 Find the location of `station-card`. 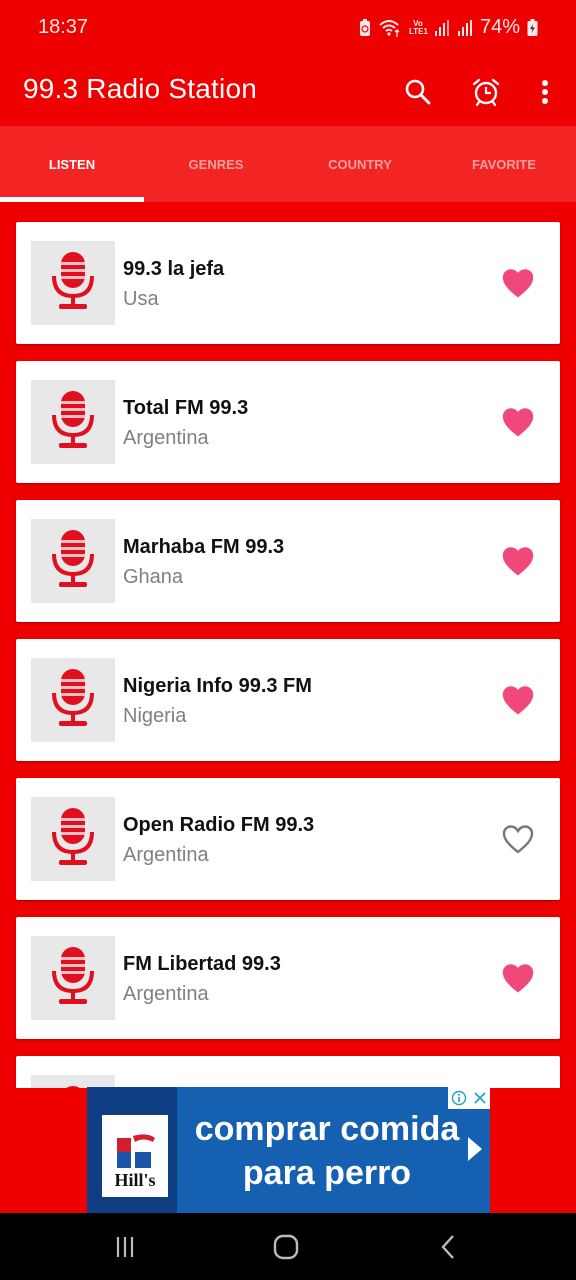

station-card is located at coordinates (288, 1072).